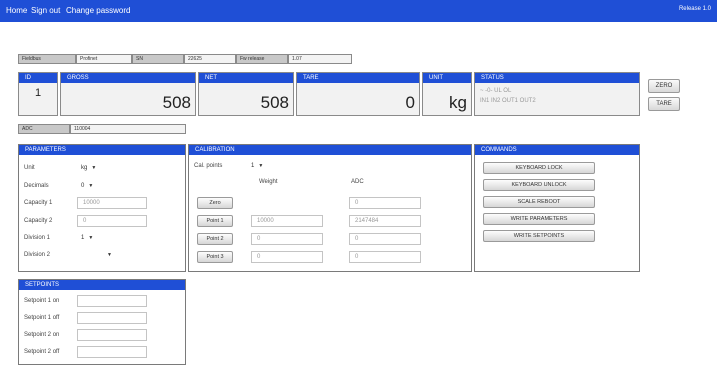 The height and width of the screenshot is (381, 717). Describe the element at coordinates (128, 129) in the screenshot. I see `adc-value: 110004` at that location.